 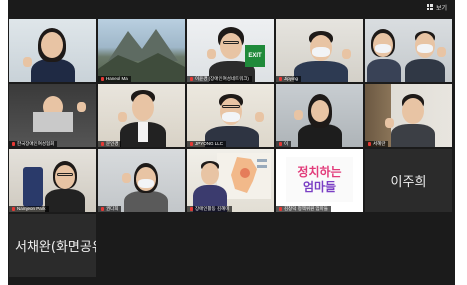 I want to click on participant-tile: 서채완(화면공유용, so click(x=52, y=245).